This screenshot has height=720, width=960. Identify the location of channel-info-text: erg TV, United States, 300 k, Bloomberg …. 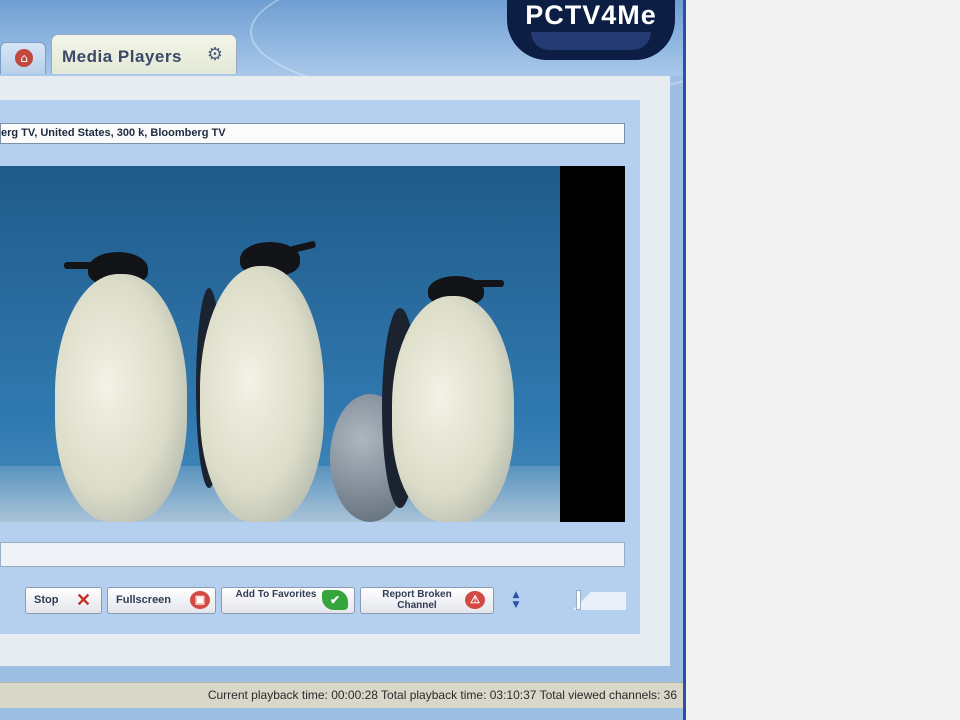
(113, 133).